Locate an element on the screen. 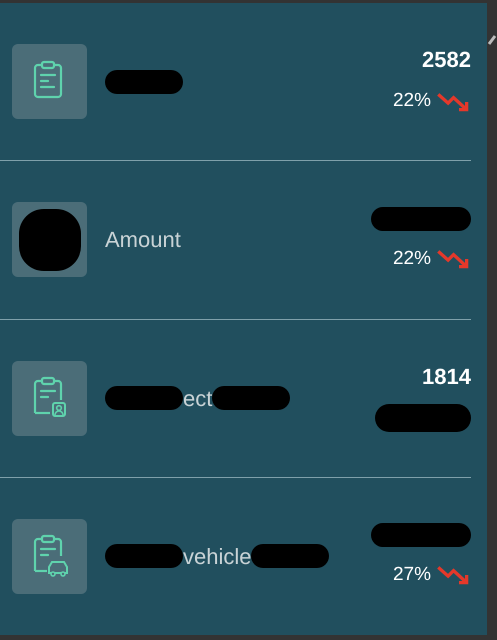 The width and height of the screenshot is (497, 640). stat-value: 1814 is located at coordinates (446, 377).